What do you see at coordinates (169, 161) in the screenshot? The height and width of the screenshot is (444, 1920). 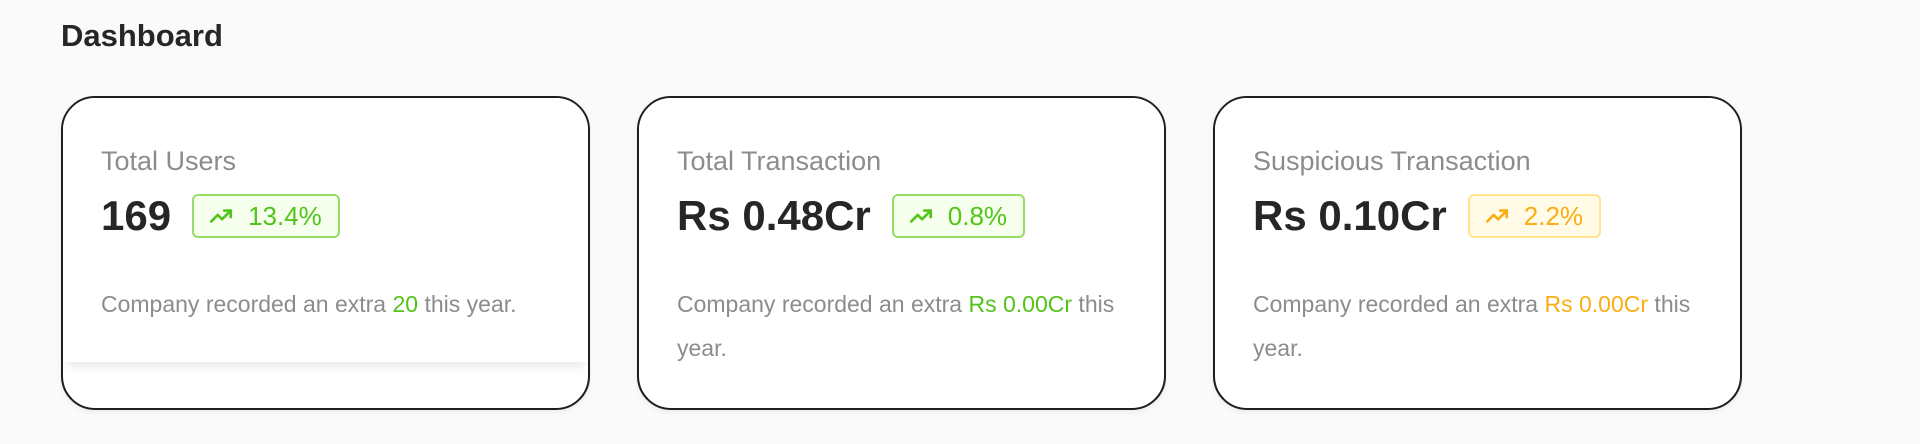 I see `stat-card-label: Total Users` at bounding box center [169, 161].